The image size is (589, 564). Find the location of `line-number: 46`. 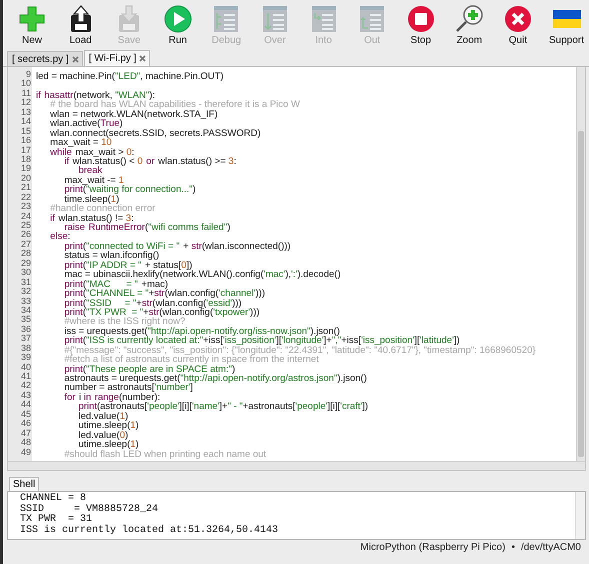

line-number: 46 is located at coordinates (26, 424).